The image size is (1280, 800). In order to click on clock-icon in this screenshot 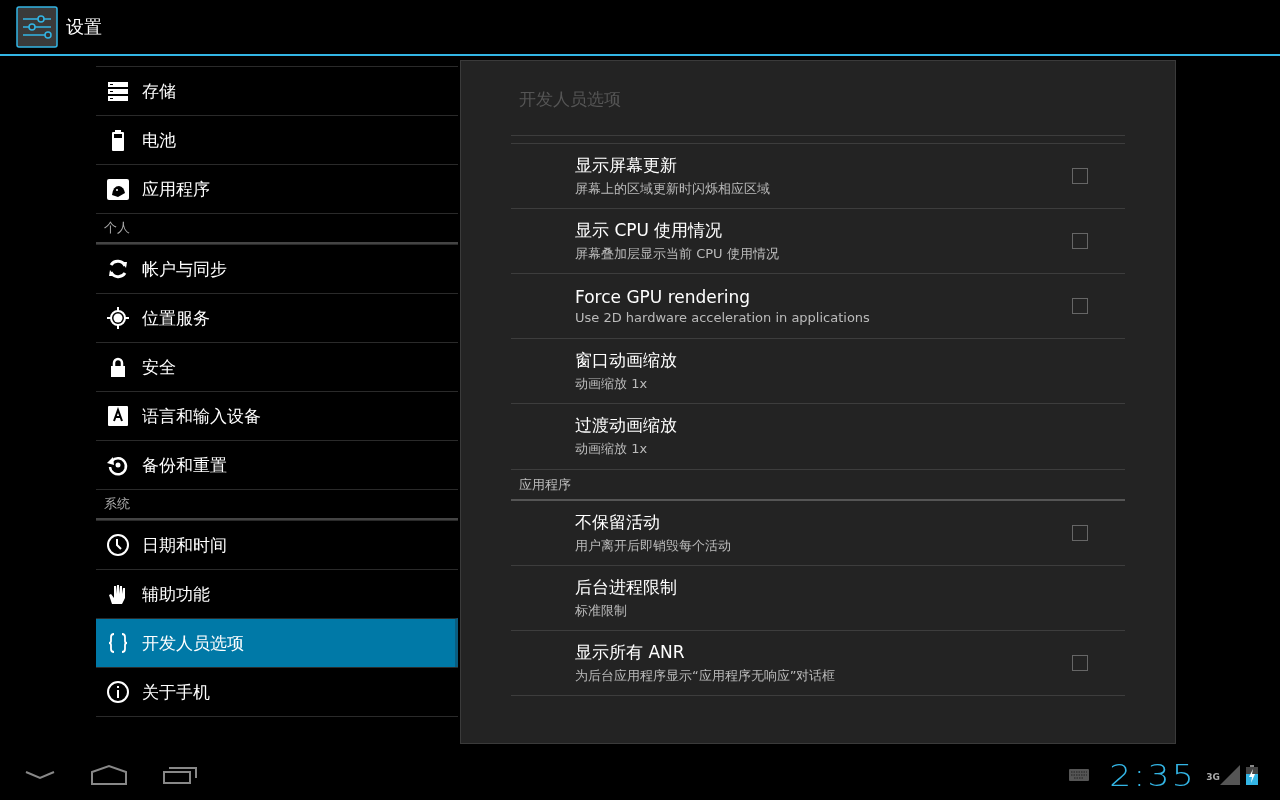, I will do `click(118, 545)`.